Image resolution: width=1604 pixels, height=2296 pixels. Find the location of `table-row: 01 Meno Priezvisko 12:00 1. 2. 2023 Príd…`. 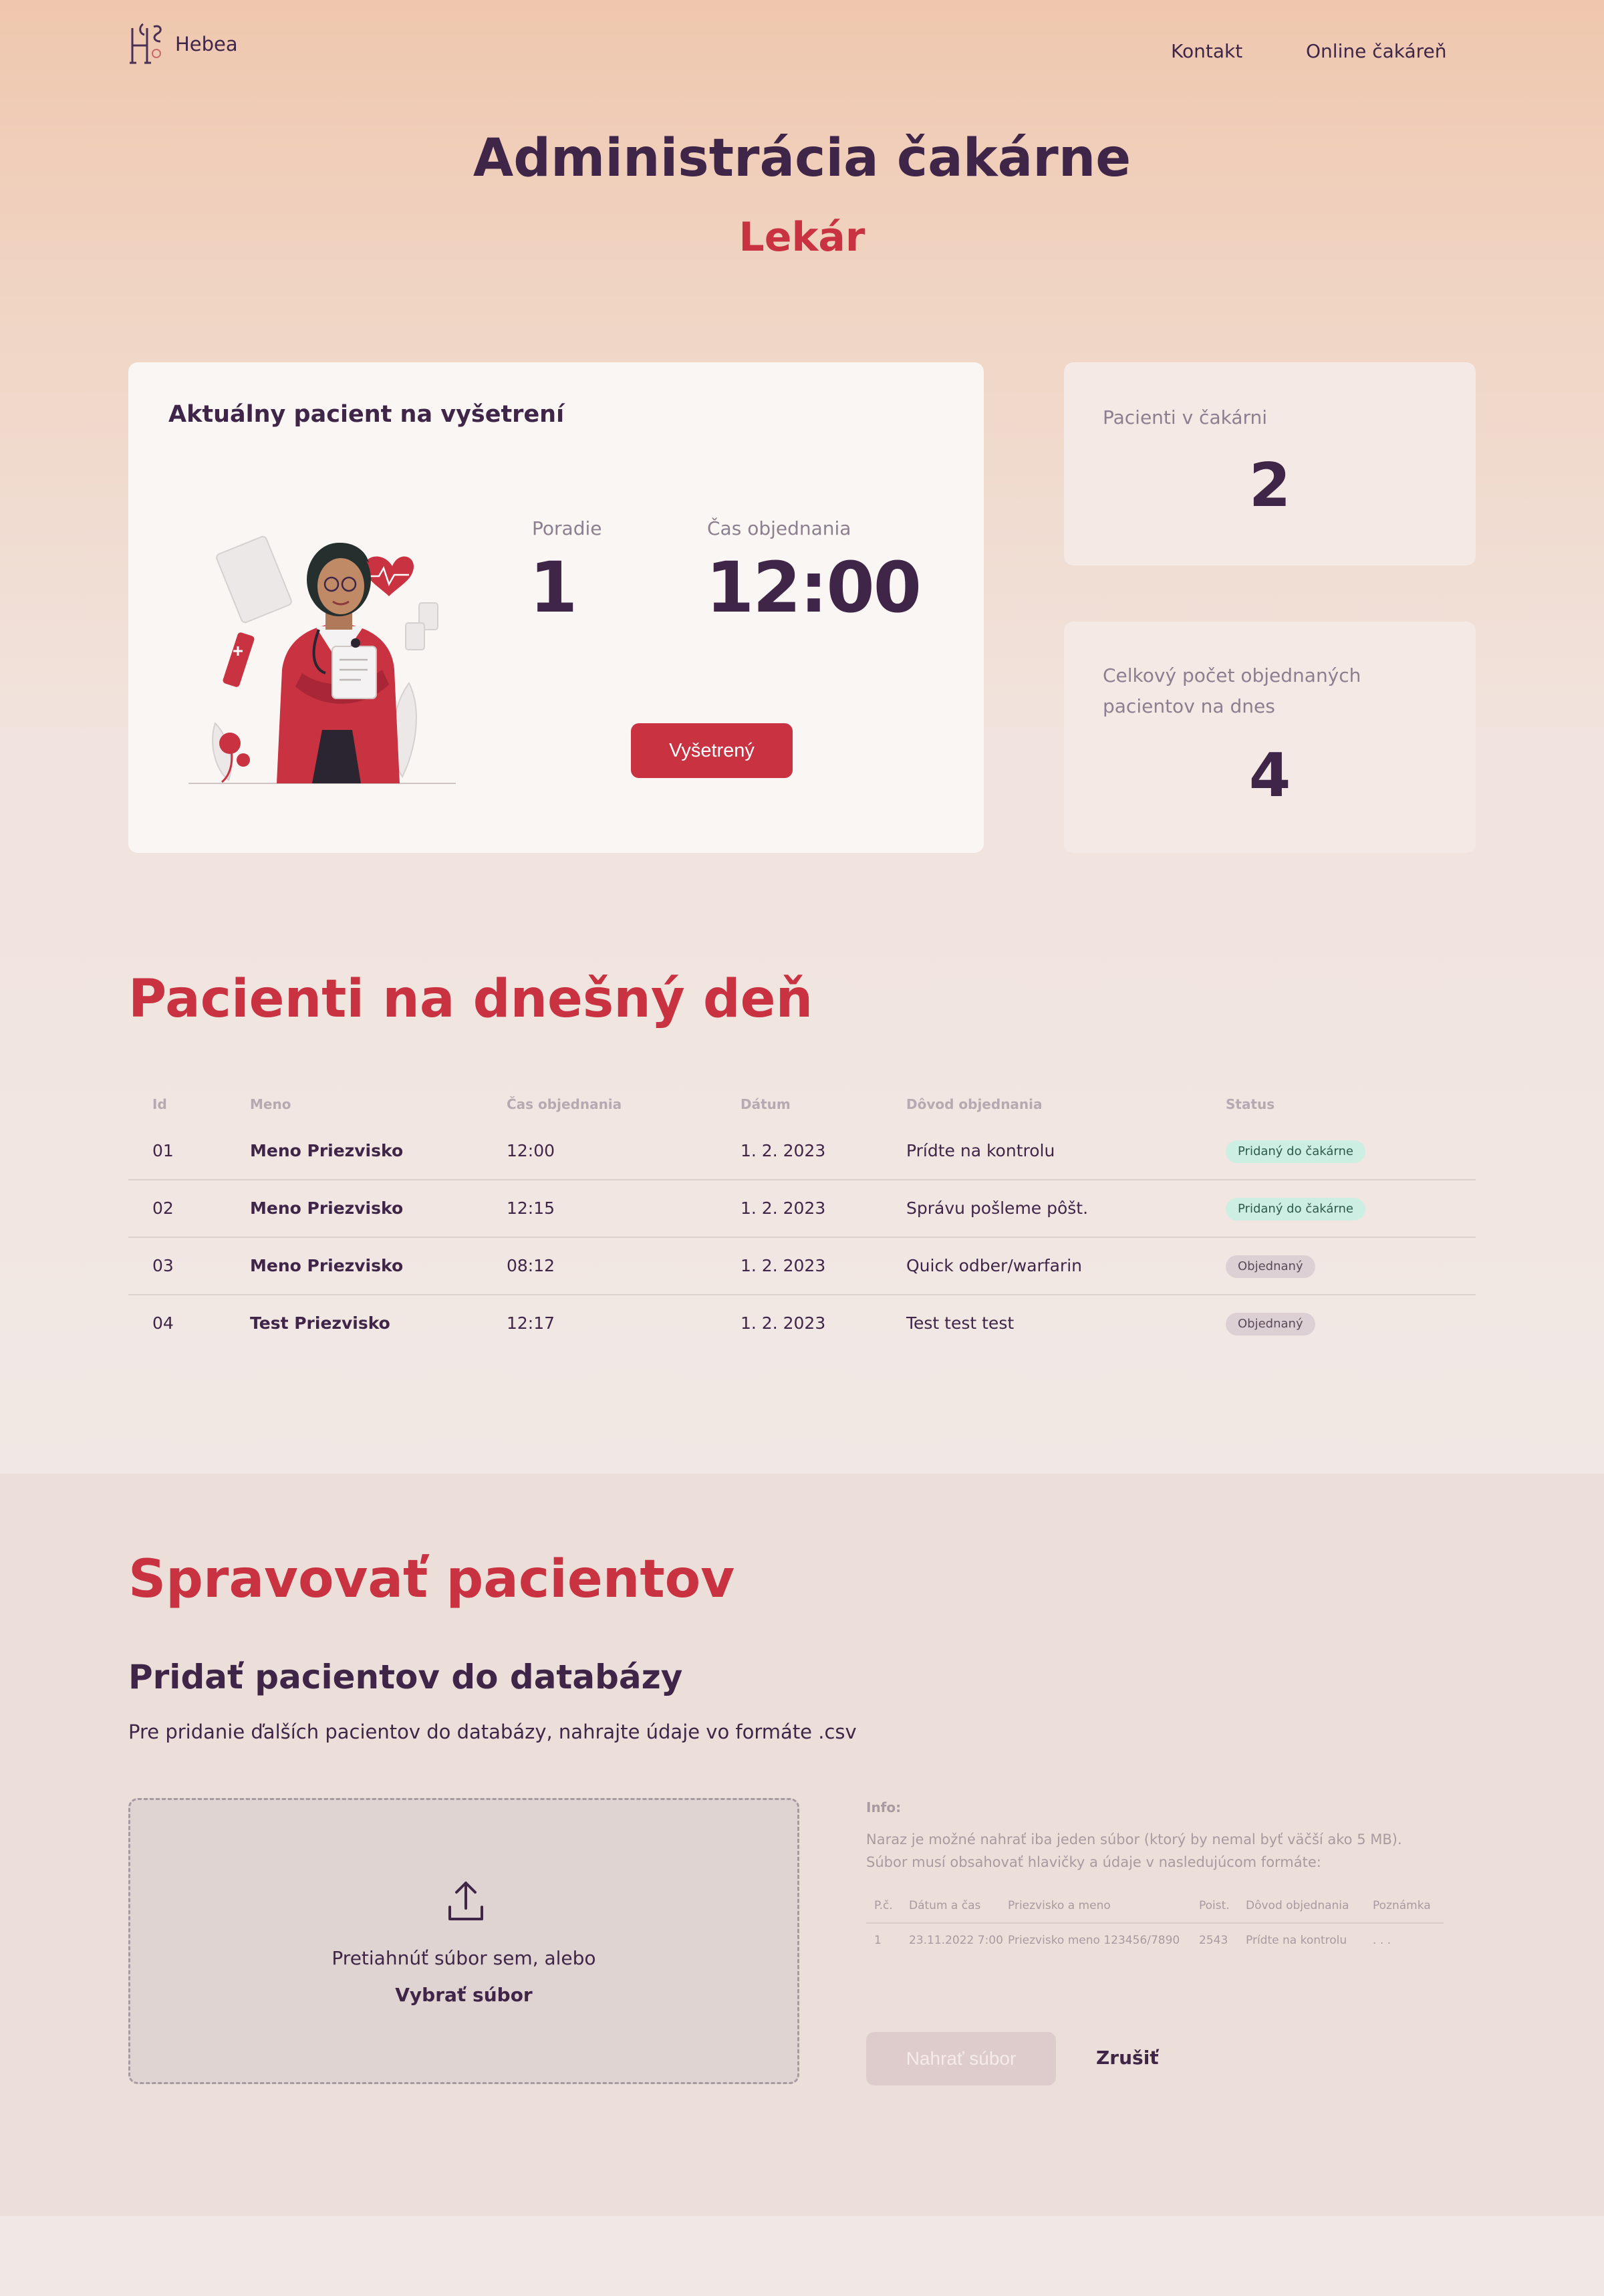

table-row: 01 Meno Priezvisko 12:00 1. 2. 2023 Príd… is located at coordinates (802, 1151).